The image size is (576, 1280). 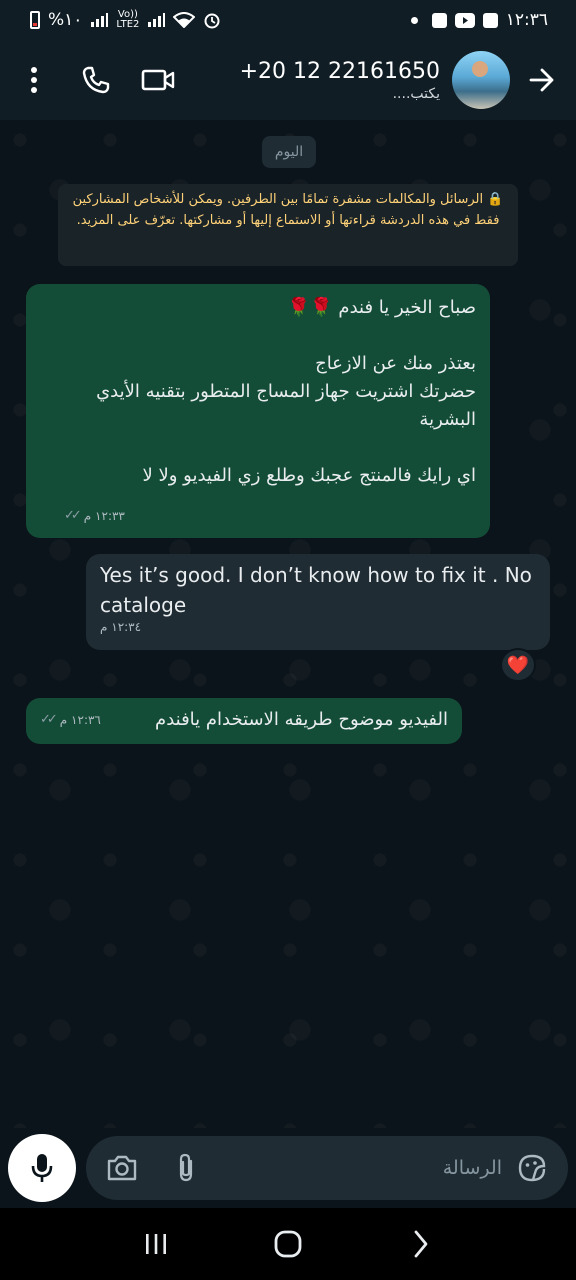 What do you see at coordinates (518, 665) in the screenshot?
I see `heart-reaction-icon: ❤️` at bounding box center [518, 665].